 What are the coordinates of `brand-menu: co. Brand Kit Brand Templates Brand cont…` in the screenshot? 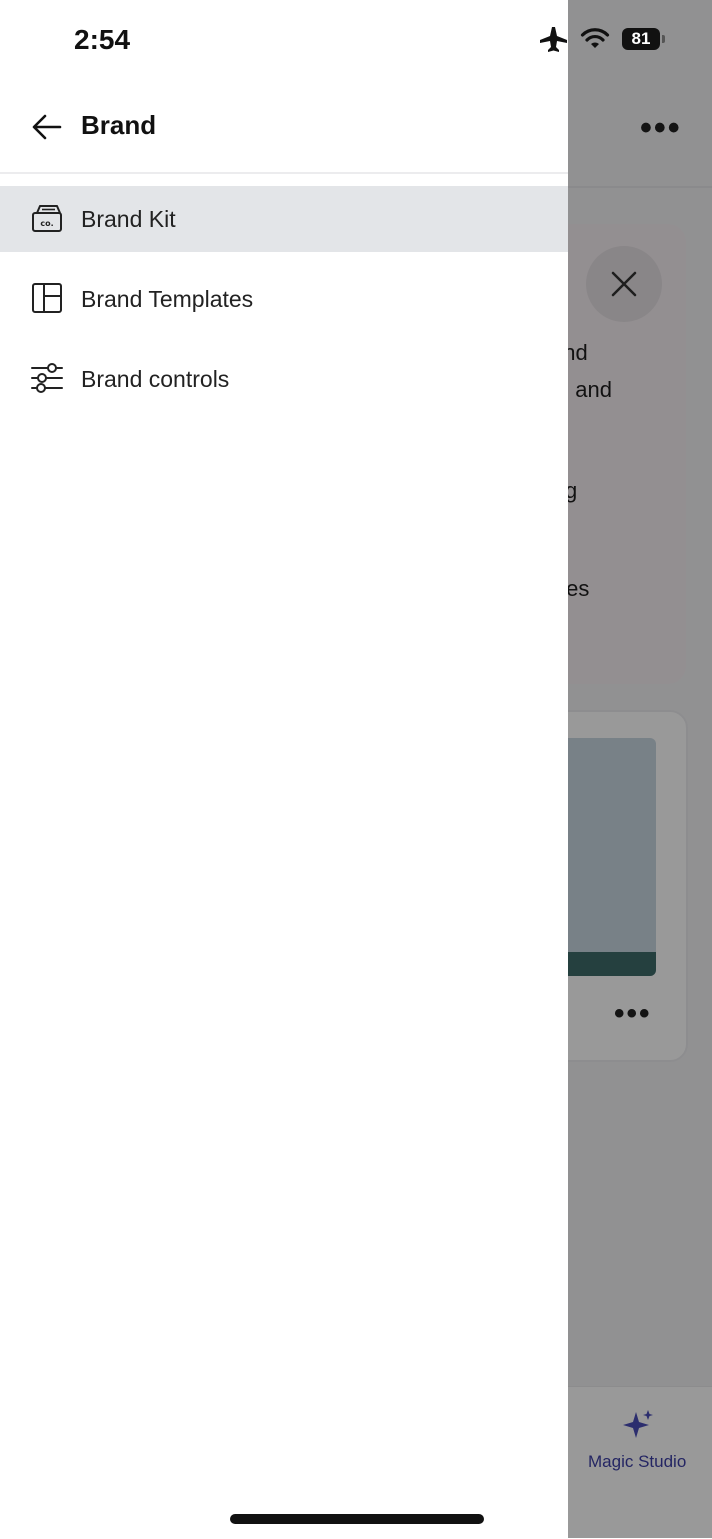 It's located at (284, 306).